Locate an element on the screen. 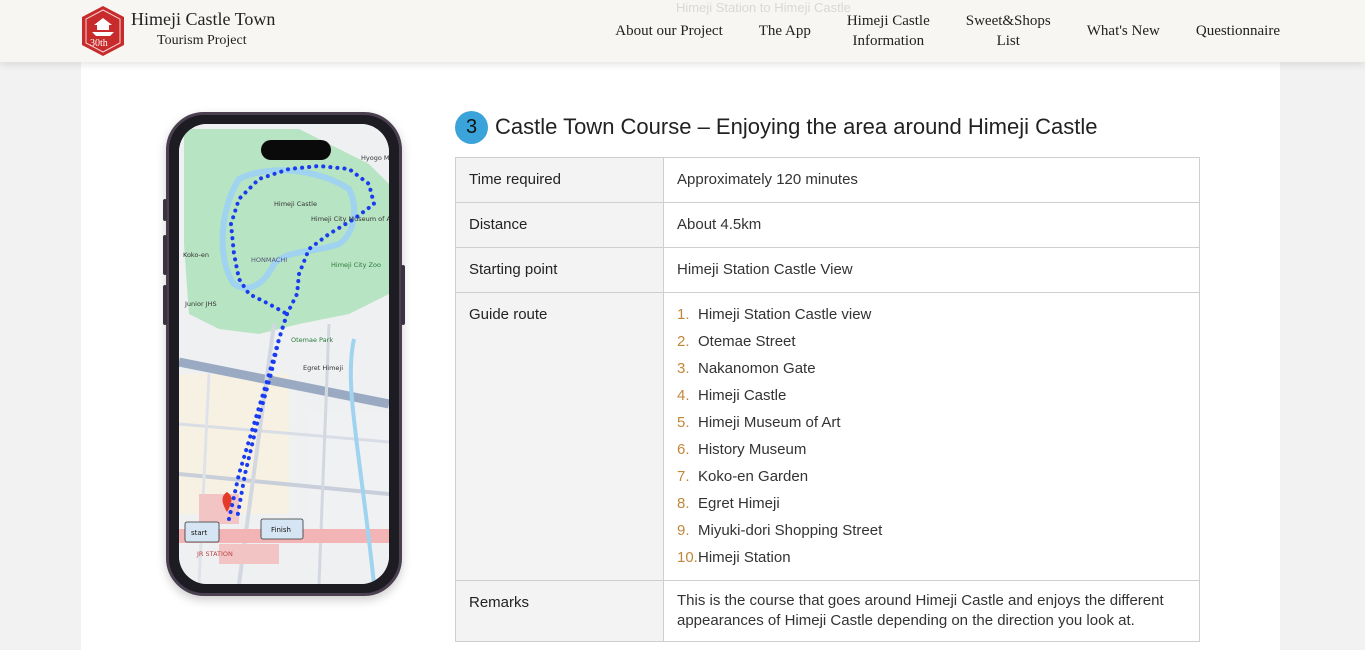  map-label-hyogo-museum: Hyogo Museu is located at coordinates (375, 158).